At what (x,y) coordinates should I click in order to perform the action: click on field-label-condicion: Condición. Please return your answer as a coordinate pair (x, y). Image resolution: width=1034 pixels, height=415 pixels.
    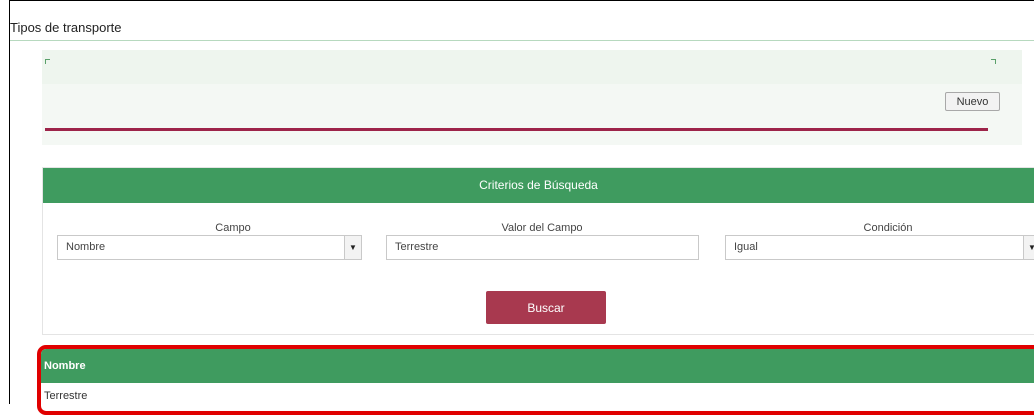
    Looking at the image, I should click on (888, 228).